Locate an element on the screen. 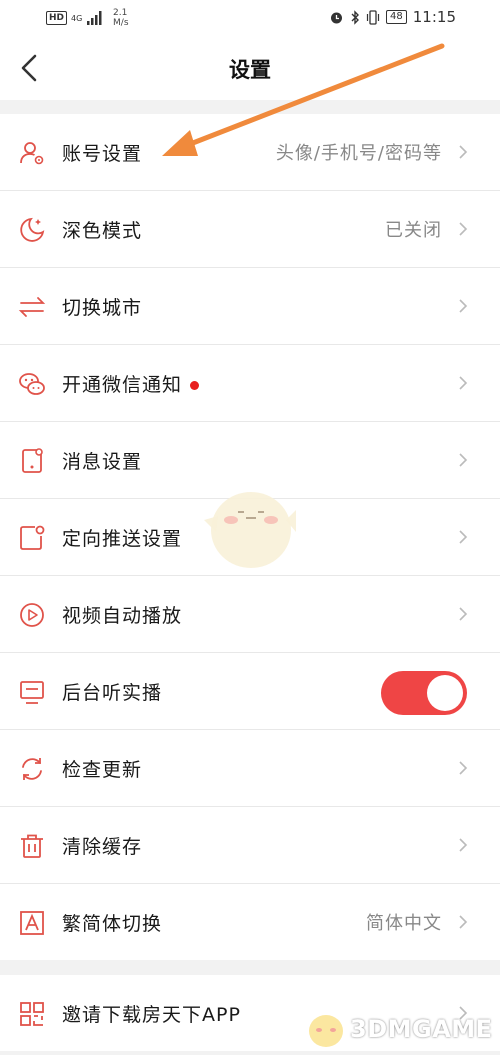  wechat-notify-text: 开通微信通知 is located at coordinates (122, 384).